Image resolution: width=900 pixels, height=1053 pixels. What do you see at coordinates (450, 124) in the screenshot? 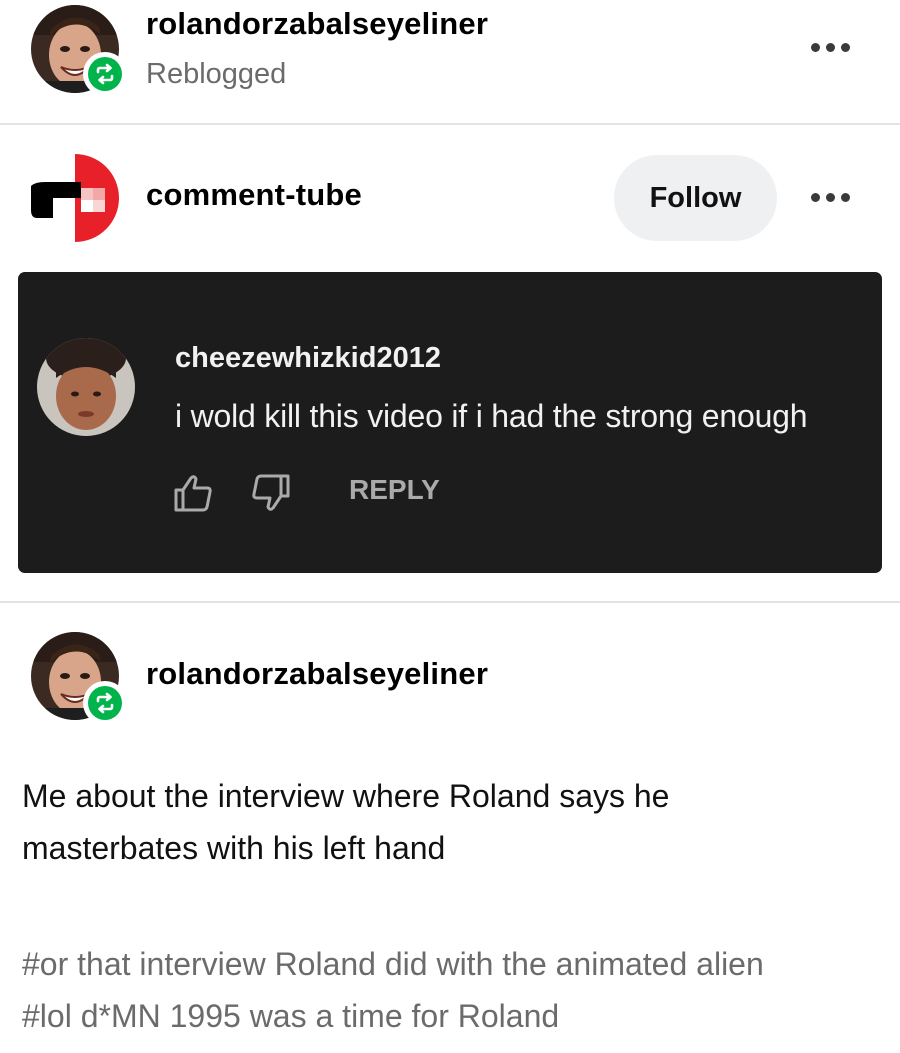
I see `header-divider` at bounding box center [450, 124].